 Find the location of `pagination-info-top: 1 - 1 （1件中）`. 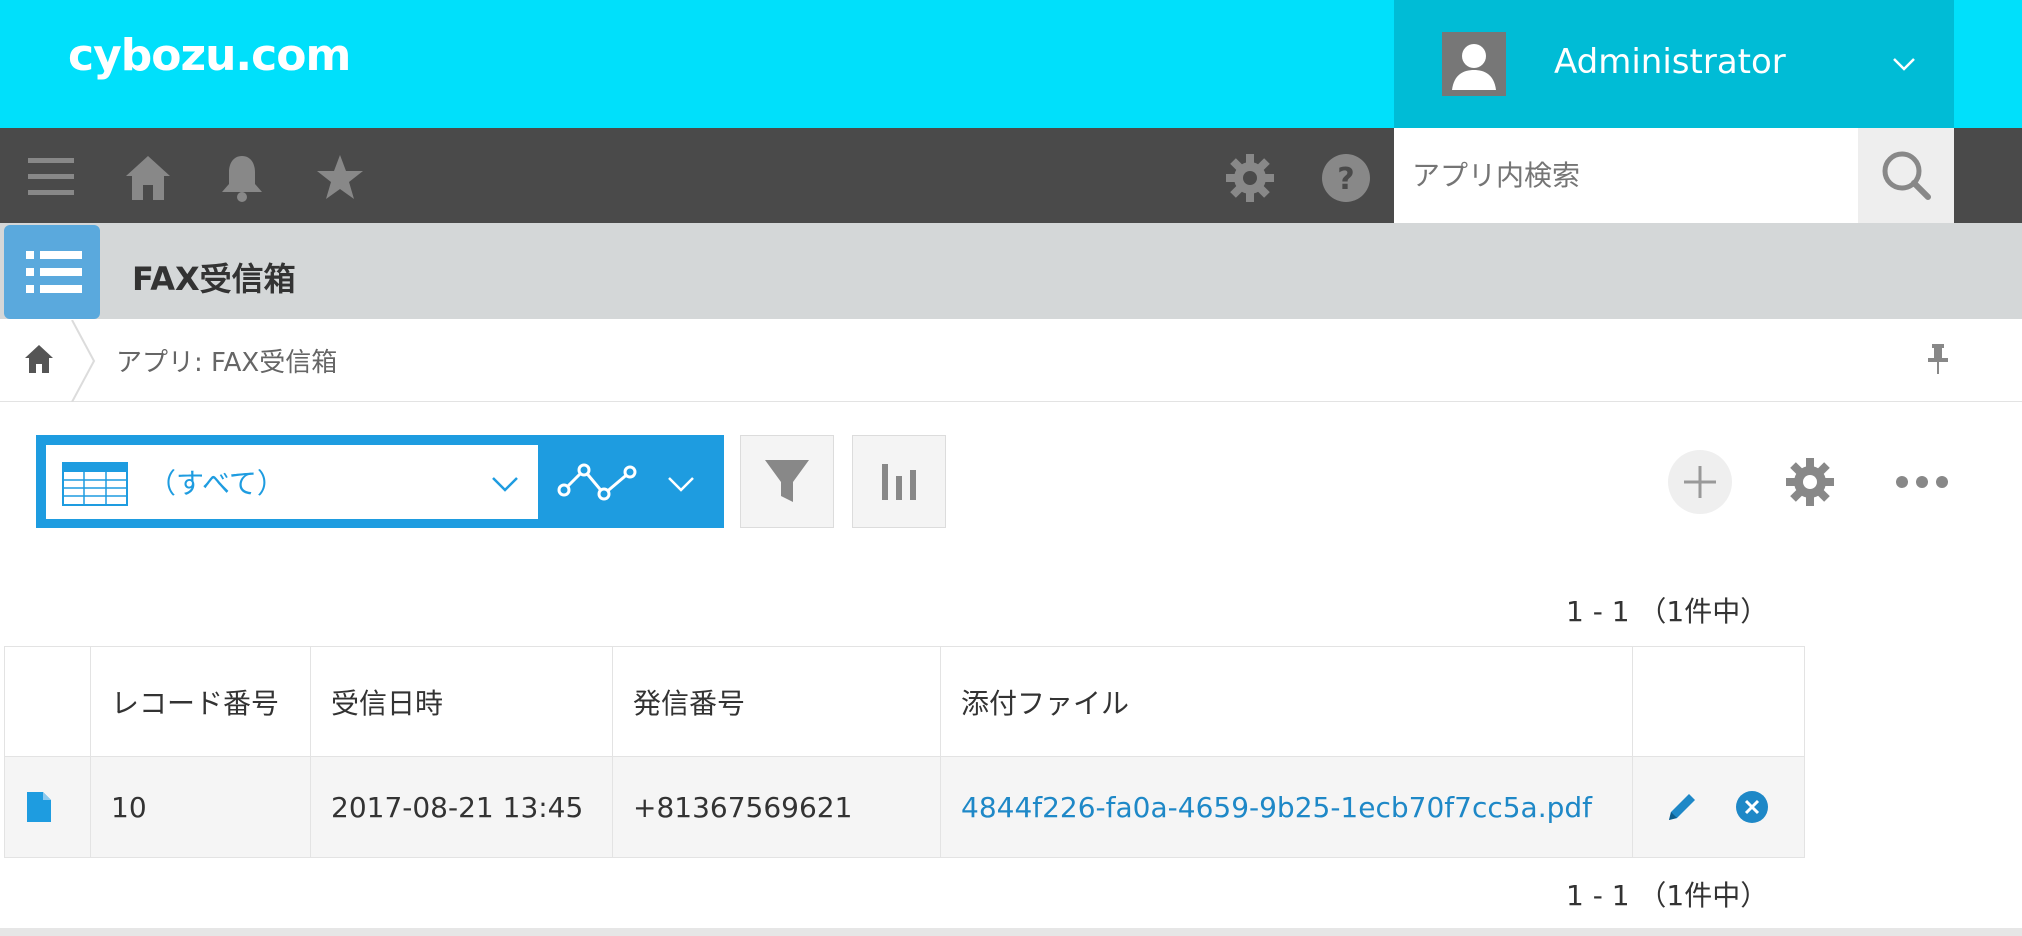

pagination-info-top: 1 - 1 （1件中） is located at coordinates (1667, 611).